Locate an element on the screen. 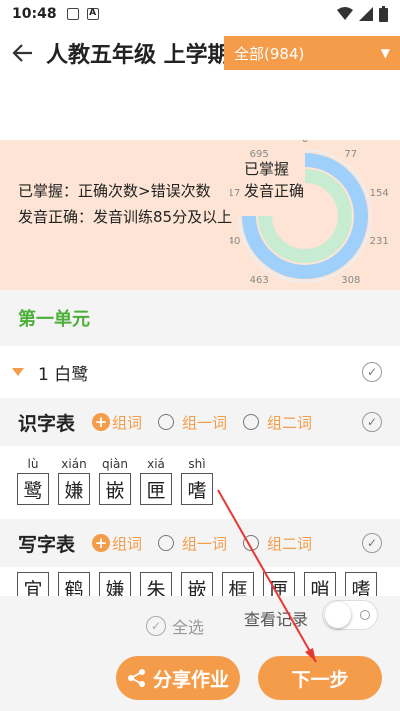 The image size is (400, 711). legend-mastered: 已掌握：正确次数>错误次数 is located at coordinates (114, 191).